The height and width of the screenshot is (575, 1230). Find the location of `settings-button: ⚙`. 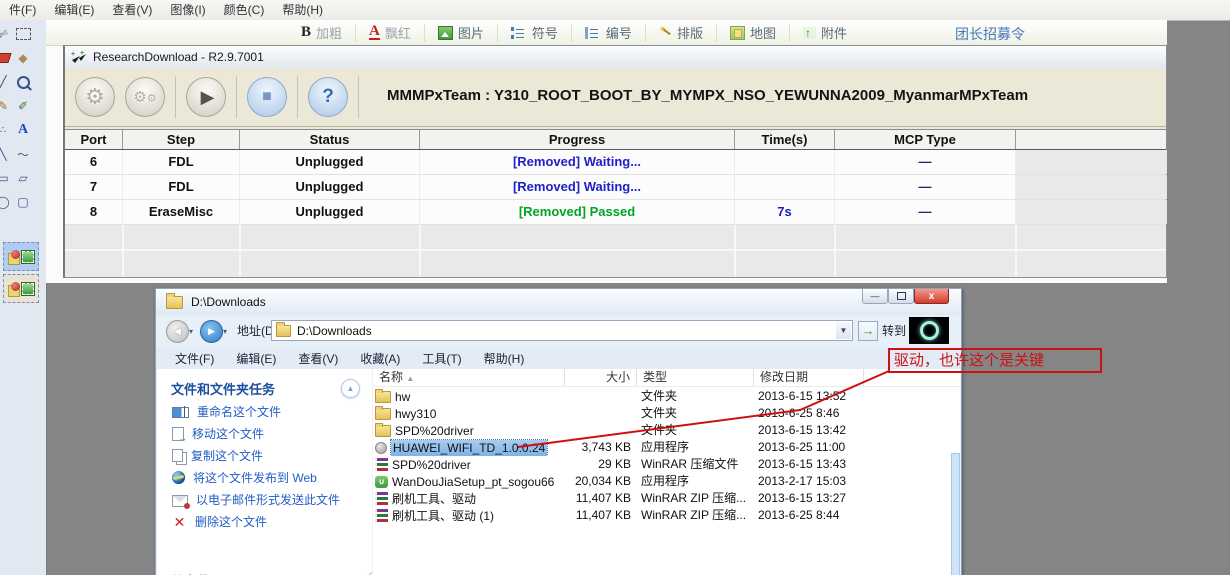

settings-button: ⚙ is located at coordinates (95, 97).